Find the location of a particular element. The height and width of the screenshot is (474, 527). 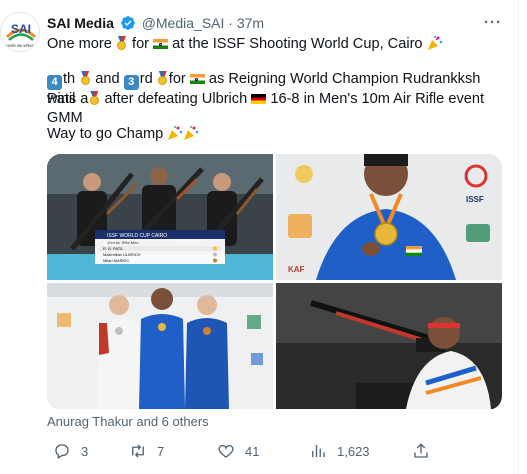

photo-medal-closeup-image: ISSF KAF is located at coordinates (389, 217).